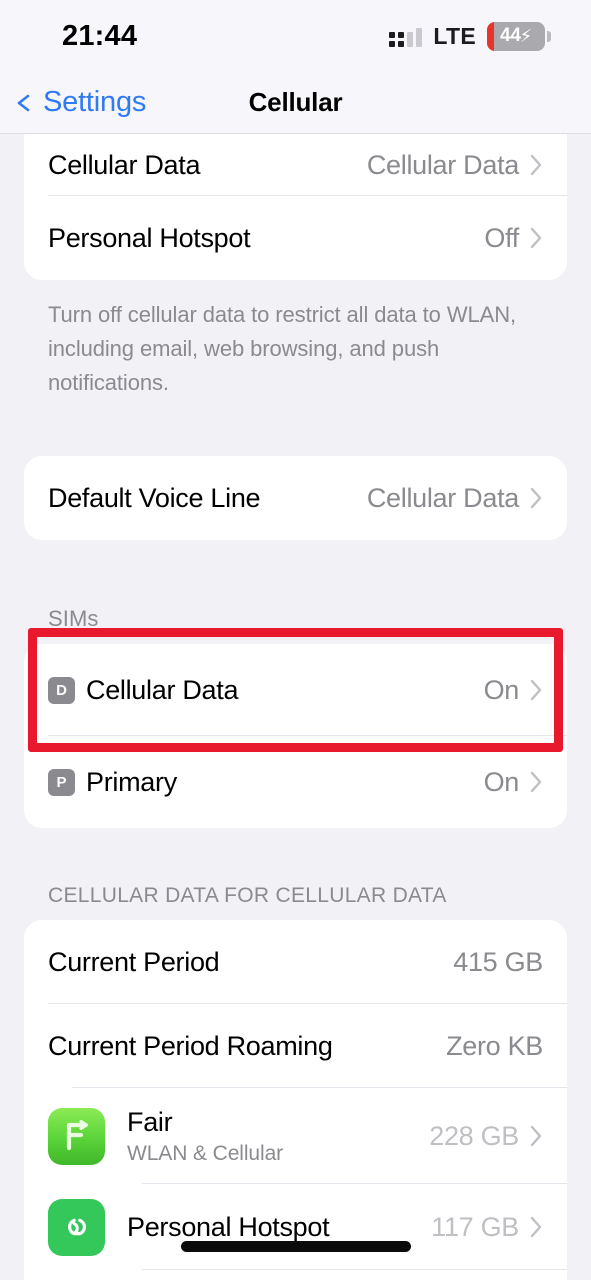 This screenshot has height=1280, width=591. Describe the element at coordinates (228, 1226) in the screenshot. I see `app-name: Personal Hotspot` at that location.